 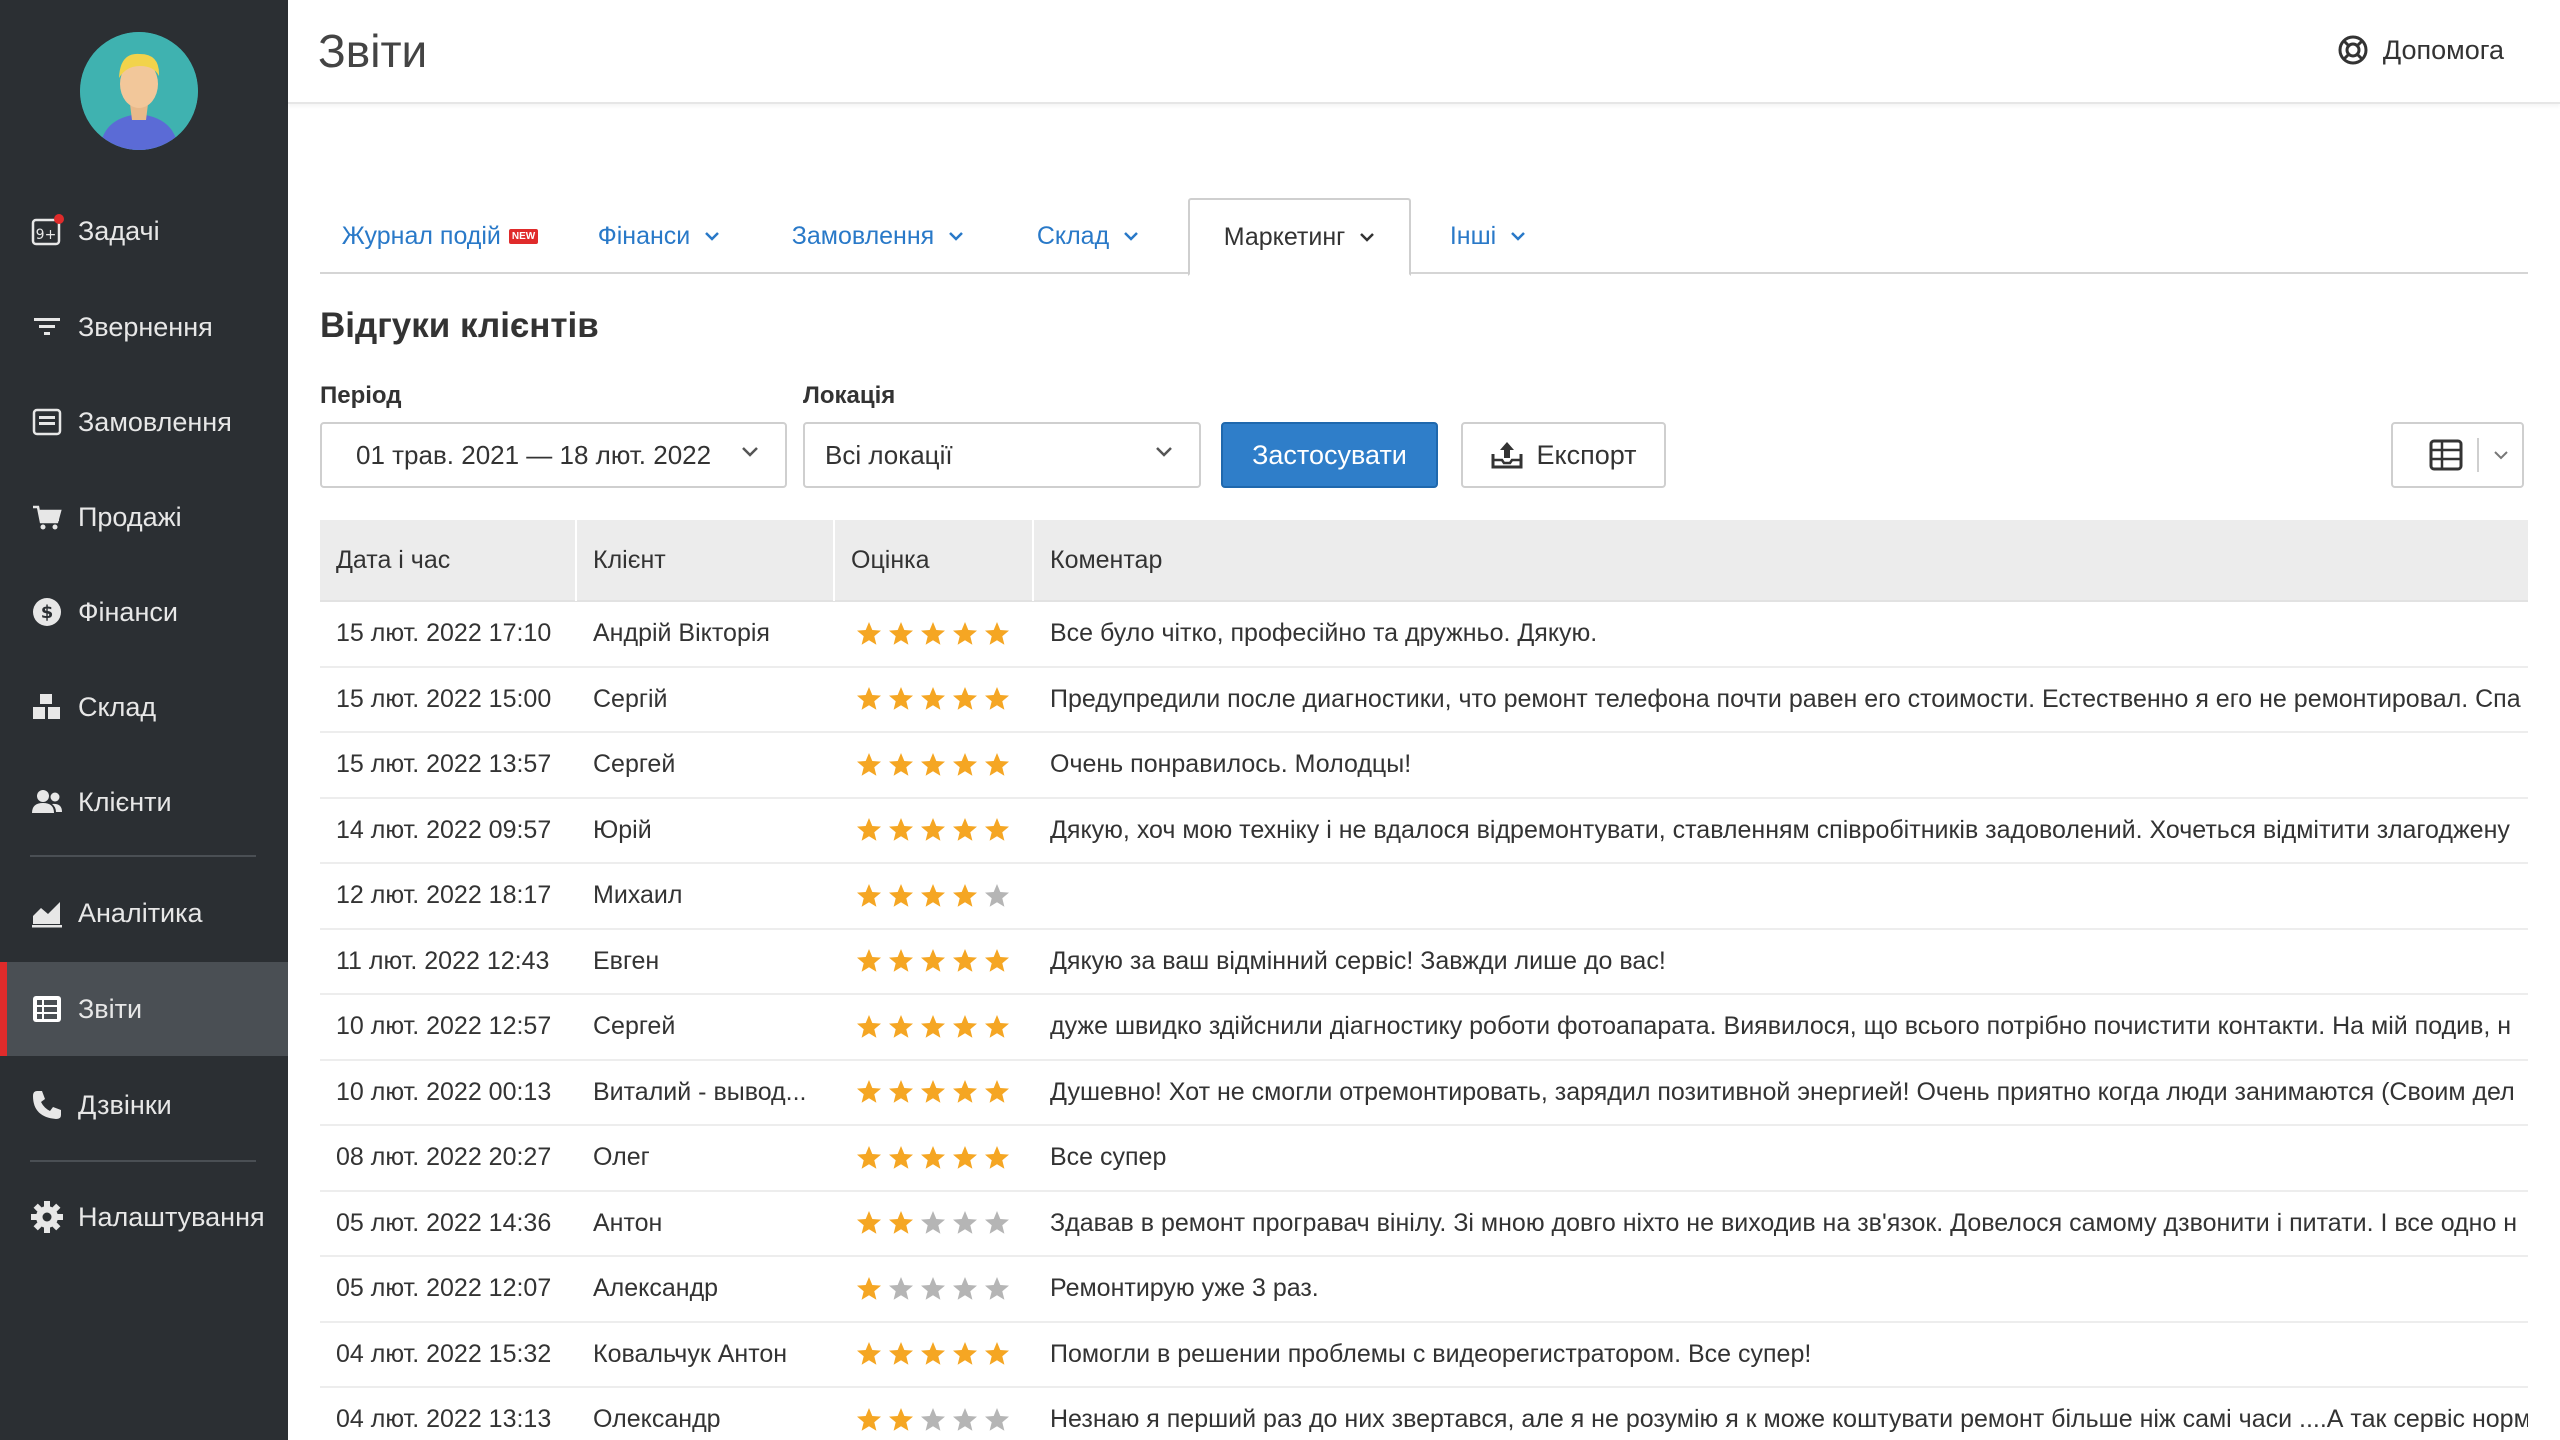 What do you see at coordinates (1088, 236) in the screenshot?
I see `tab-warehouse: Склад` at bounding box center [1088, 236].